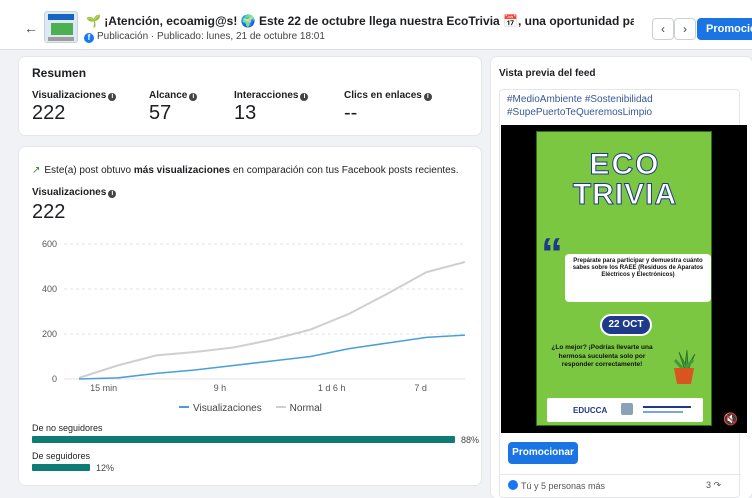  What do you see at coordinates (36, 170) in the screenshot?
I see `trend-up-icon: ↗` at bounding box center [36, 170].